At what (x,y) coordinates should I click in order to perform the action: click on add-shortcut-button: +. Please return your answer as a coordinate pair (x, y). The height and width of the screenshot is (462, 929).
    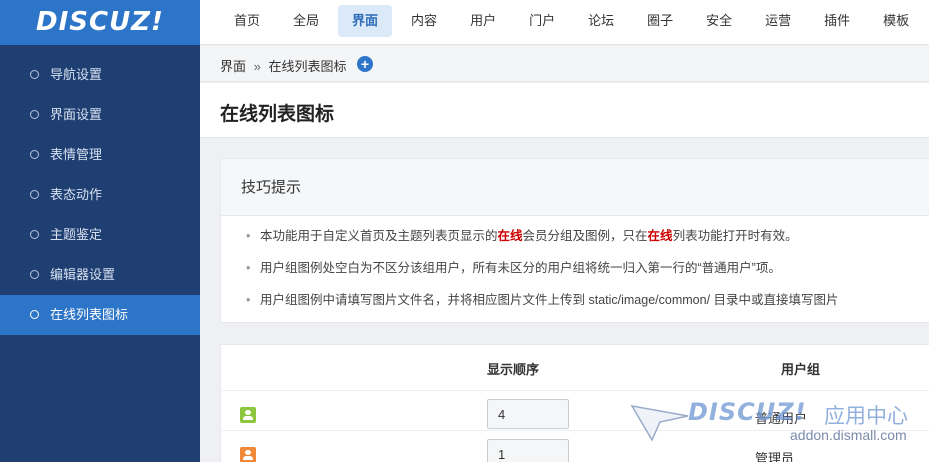
    Looking at the image, I should click on (365, 64).